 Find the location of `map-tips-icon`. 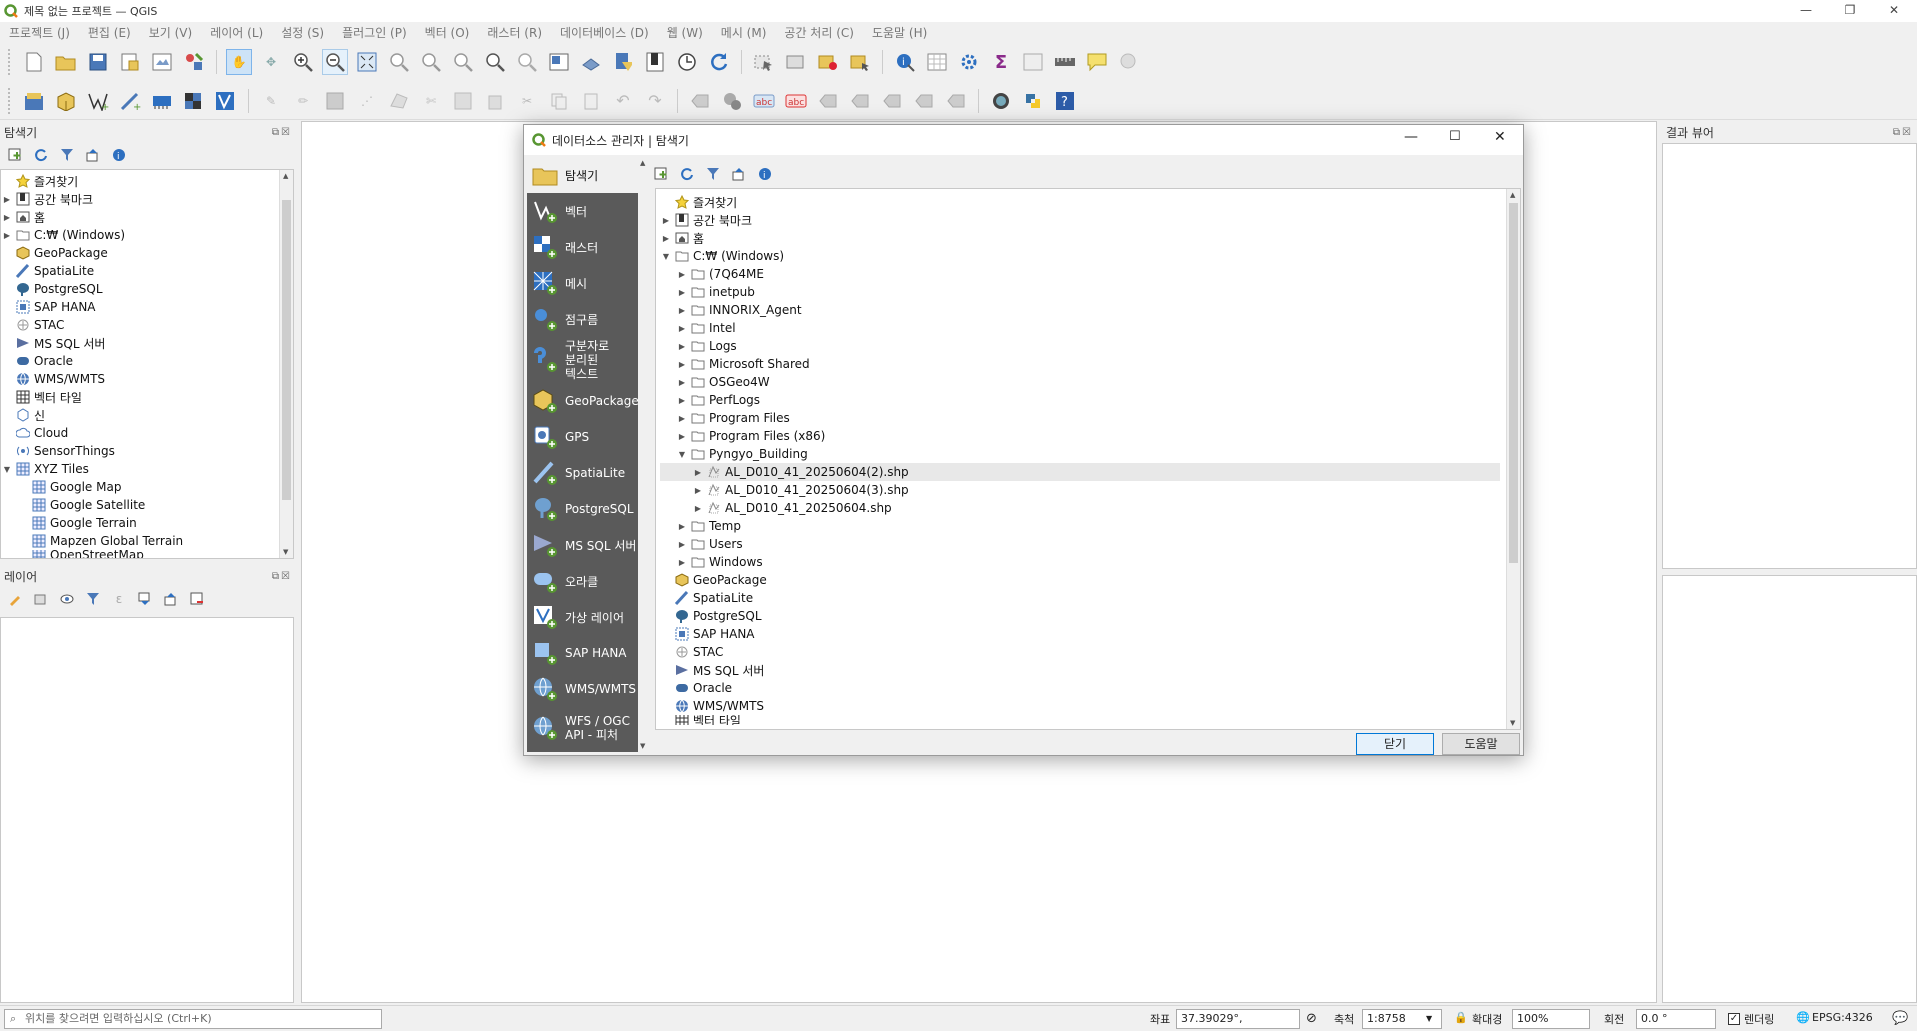

map-tips-icon is located at coordinates (1097, 62).